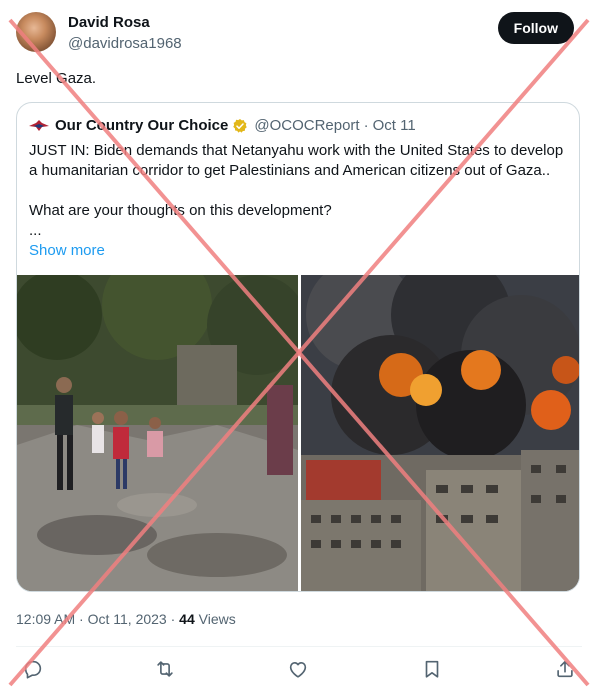 The height and width of the screenshot is (693, 598). I want to click on retweet-button, so click(166, 670).